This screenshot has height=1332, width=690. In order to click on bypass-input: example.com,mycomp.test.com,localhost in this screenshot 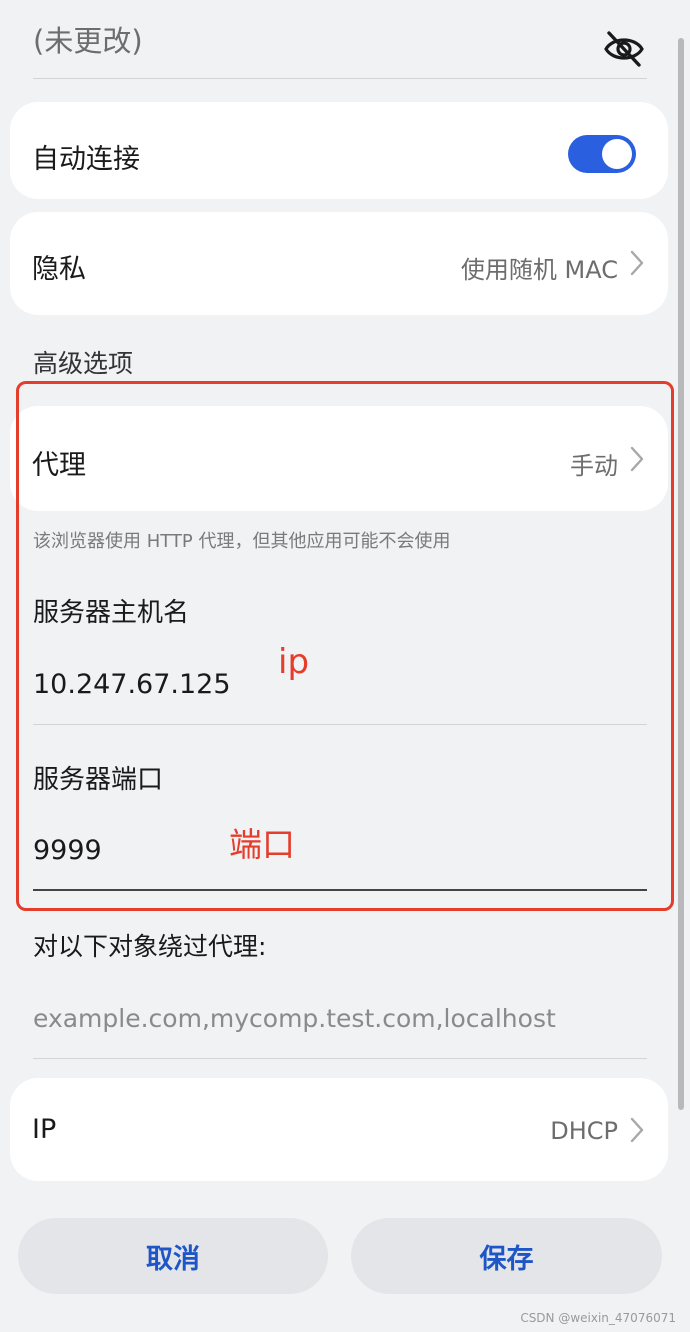, I will do `click(294, 1018)`.